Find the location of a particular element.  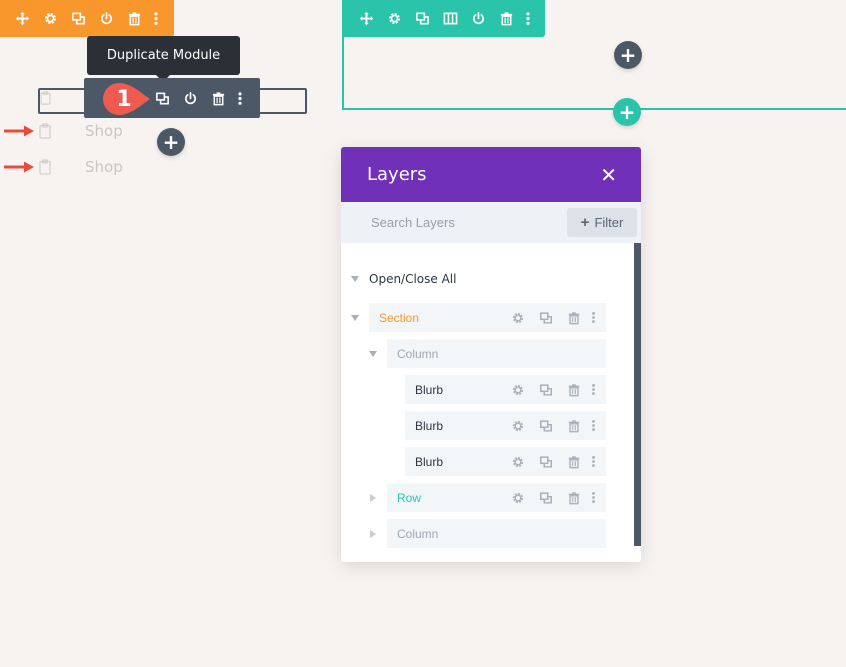

scrollbar is located at coordinates (637, 394).